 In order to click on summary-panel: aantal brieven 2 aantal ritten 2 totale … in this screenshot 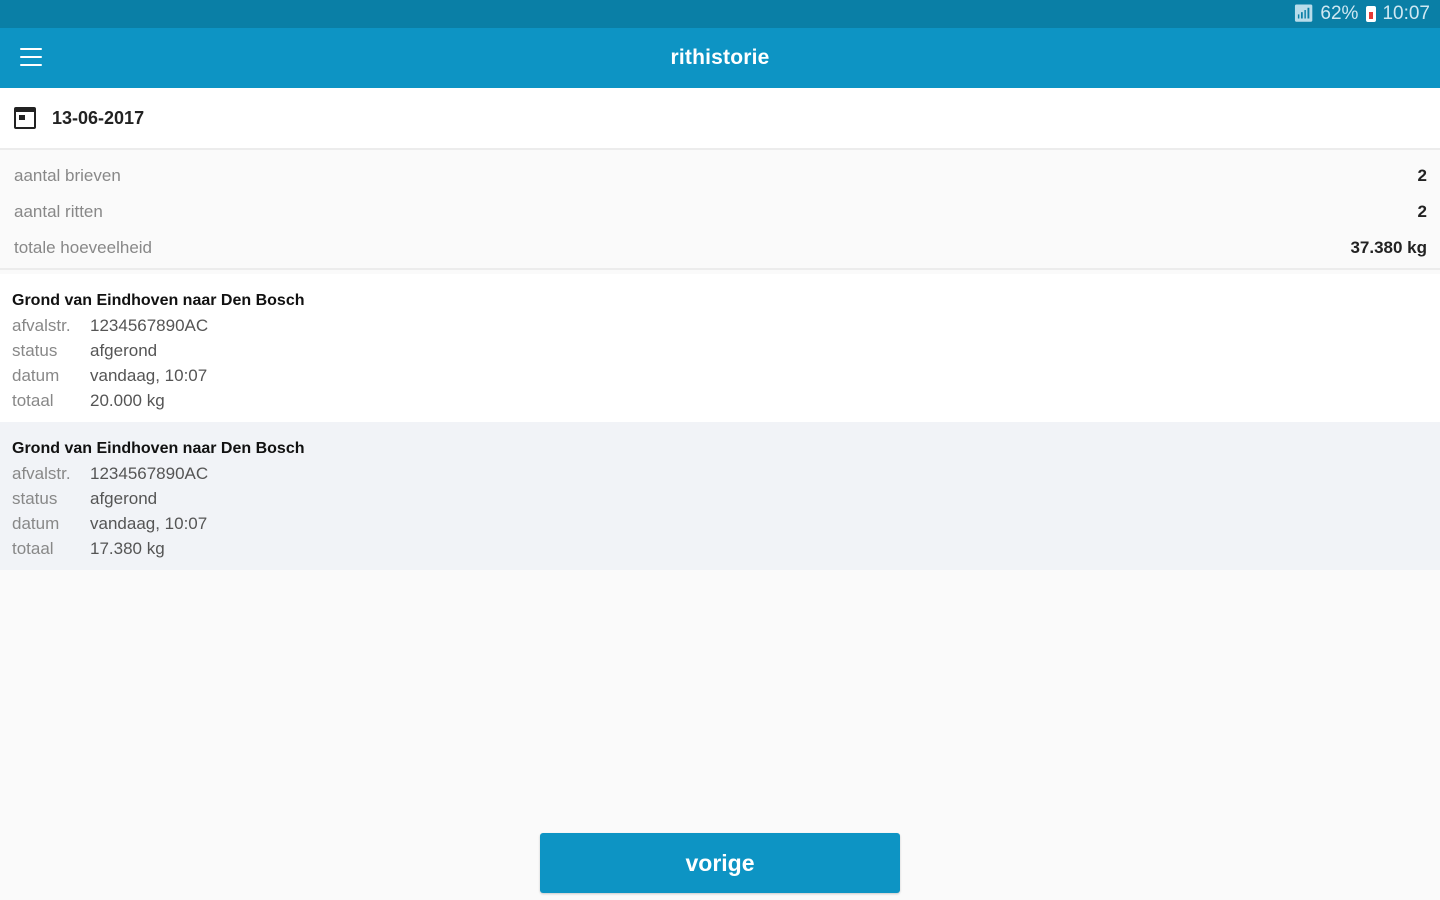, I will do `click(720, 214)`.